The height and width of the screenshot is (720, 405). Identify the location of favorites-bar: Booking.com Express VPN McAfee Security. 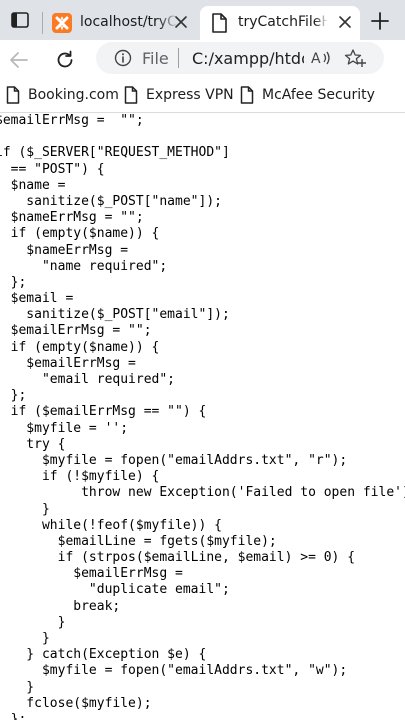
(202, 95).